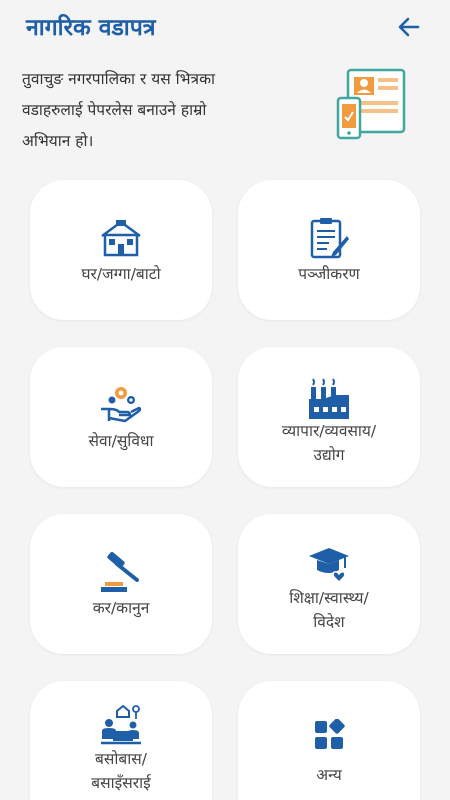 This screenshot has height=800, width=450. What do you see at coordinates (91, 28) in the screenshot?
I see `page-title: नागरिक वडापत्र` at bounding box center [91, 28].